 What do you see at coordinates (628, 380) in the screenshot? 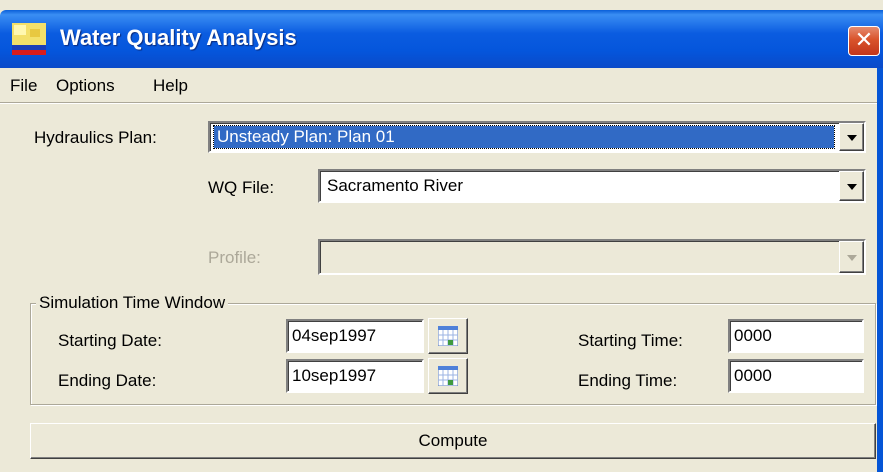
I see `ending-time-label: Ending Time:` at bounding box center [628, 380].